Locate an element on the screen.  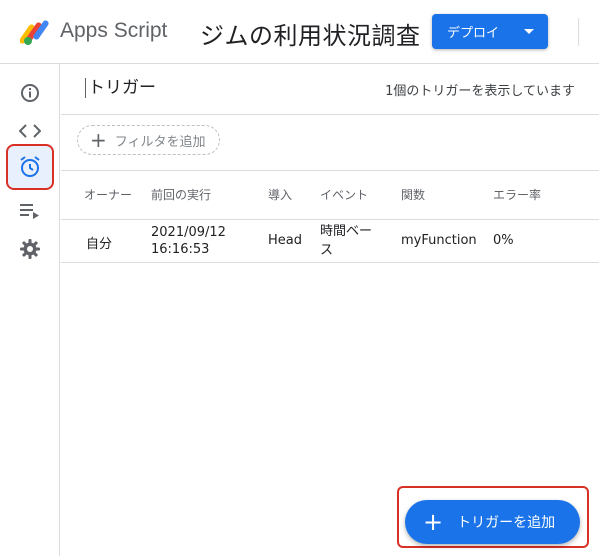
column-header-last-run: 前回の実行 is located at coordinates (181, 194).